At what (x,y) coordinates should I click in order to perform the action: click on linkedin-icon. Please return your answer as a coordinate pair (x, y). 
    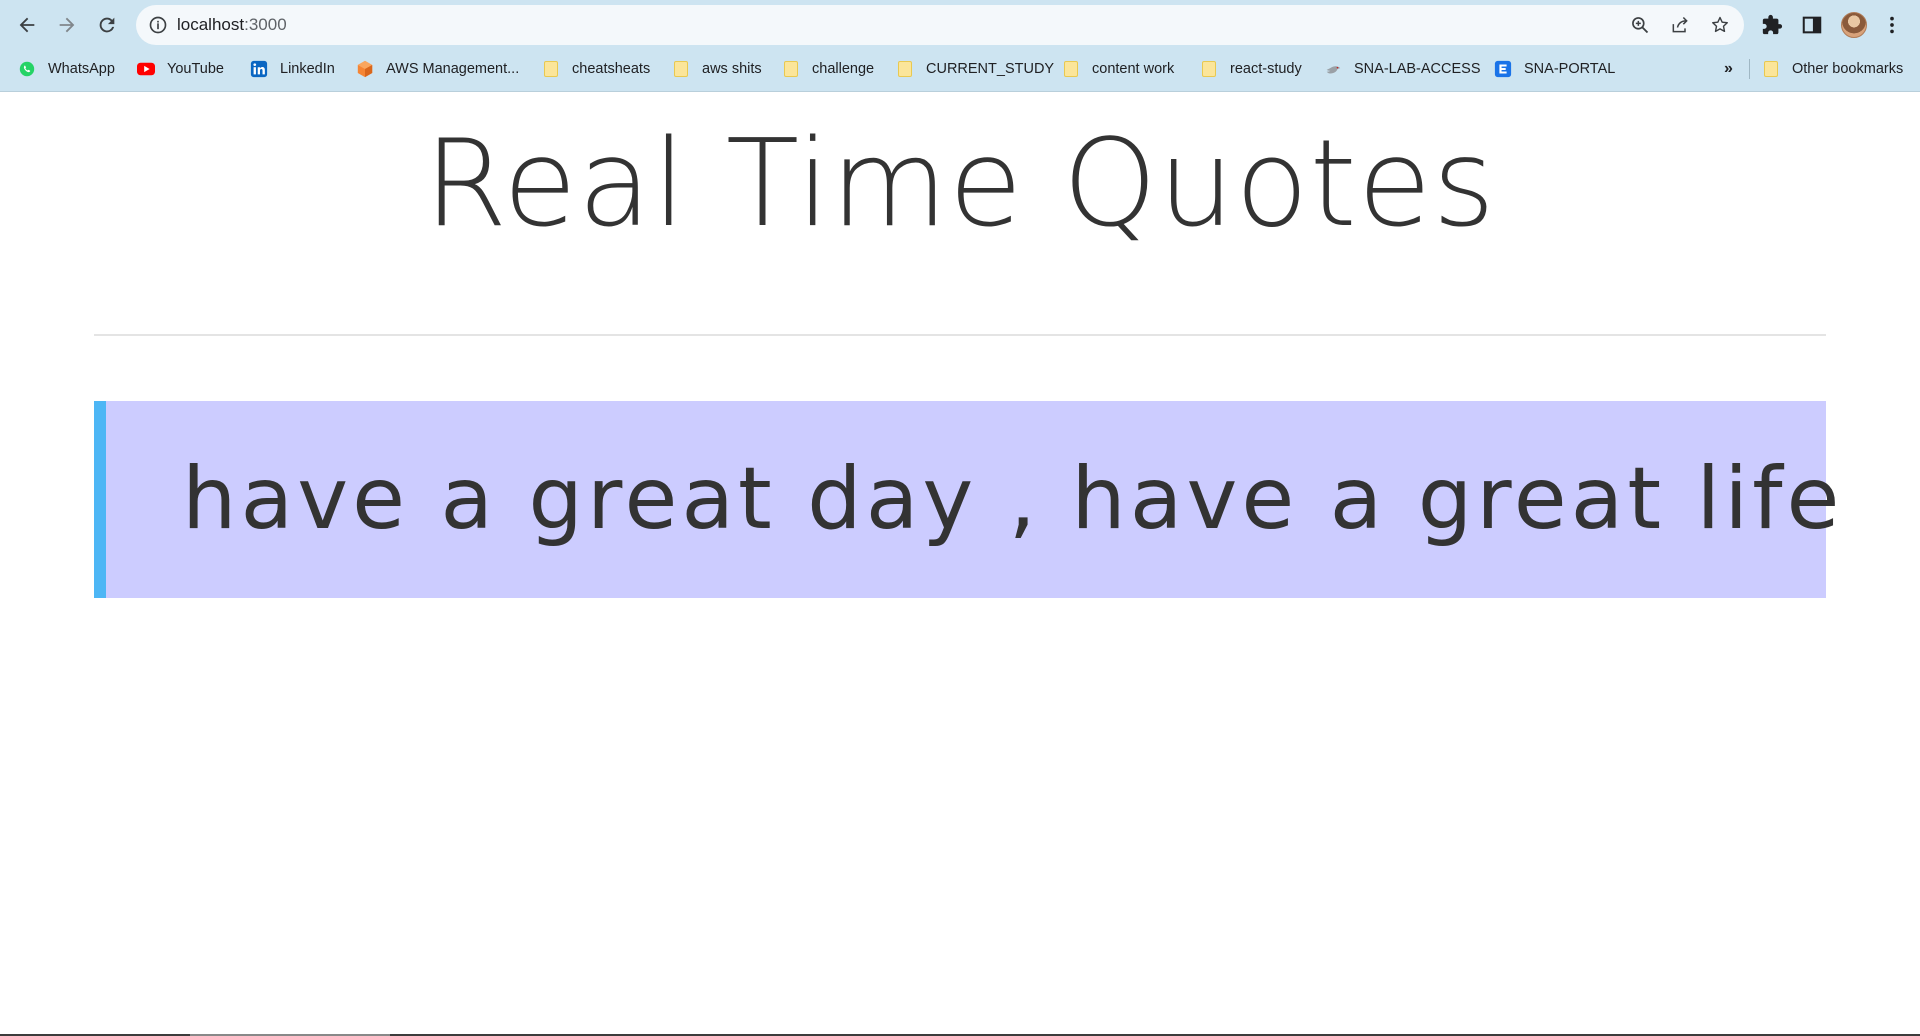
    Looking at the image, I should click on (259, 69).